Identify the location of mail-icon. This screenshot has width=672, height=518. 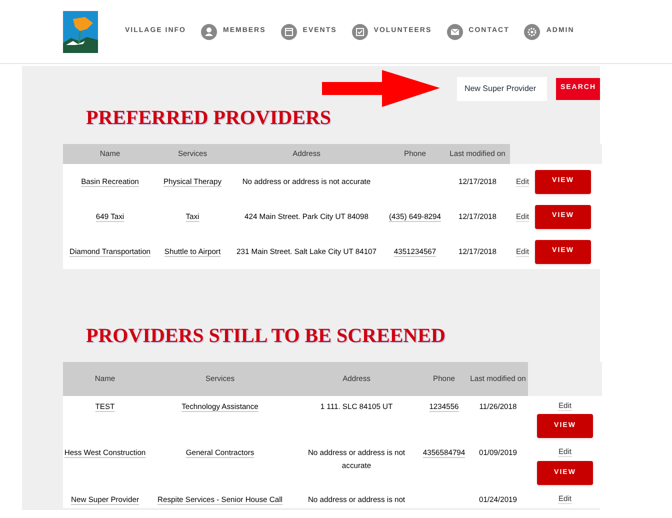
(454, 32).